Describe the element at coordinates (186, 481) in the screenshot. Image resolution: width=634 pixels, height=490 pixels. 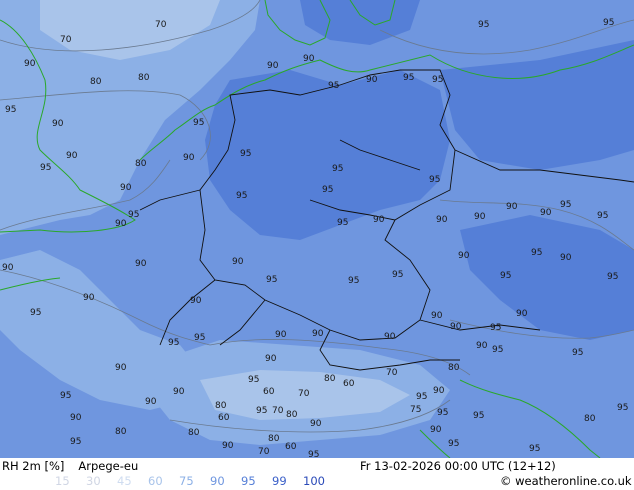
I see `legend-value: 75` at that location.